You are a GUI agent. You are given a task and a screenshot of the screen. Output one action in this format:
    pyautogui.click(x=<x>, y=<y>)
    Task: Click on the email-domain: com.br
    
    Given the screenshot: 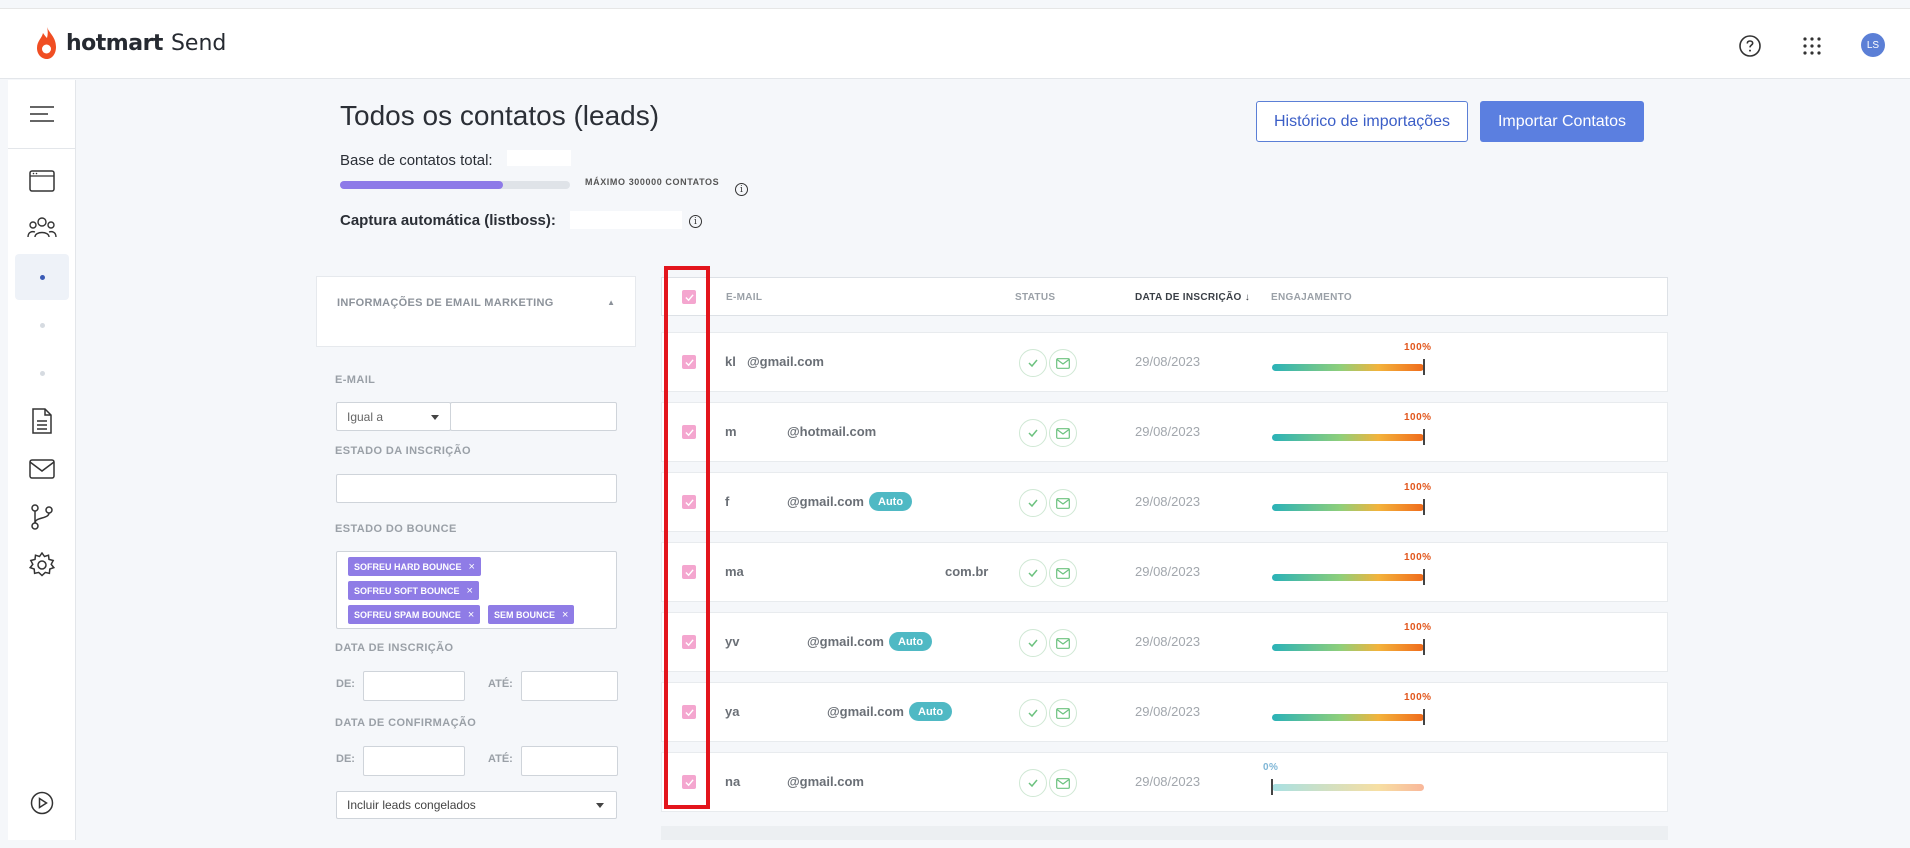 What is the action you would take?
    pyautogui.click(x=967, y=571)
    